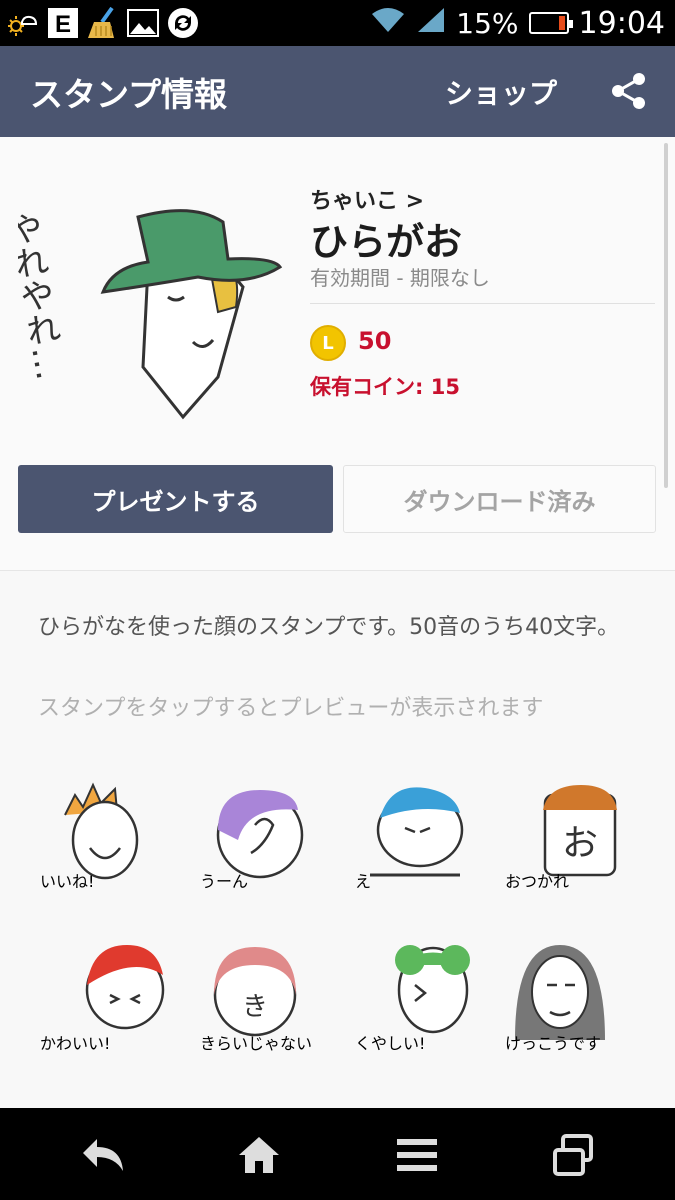 The height and width of the screenshot is (1200, 675). What do you see at coordinates (385, 387) in the screenshot?
I see `owned-coins: 保有コイン: 15` at bounding box center [385, 387].